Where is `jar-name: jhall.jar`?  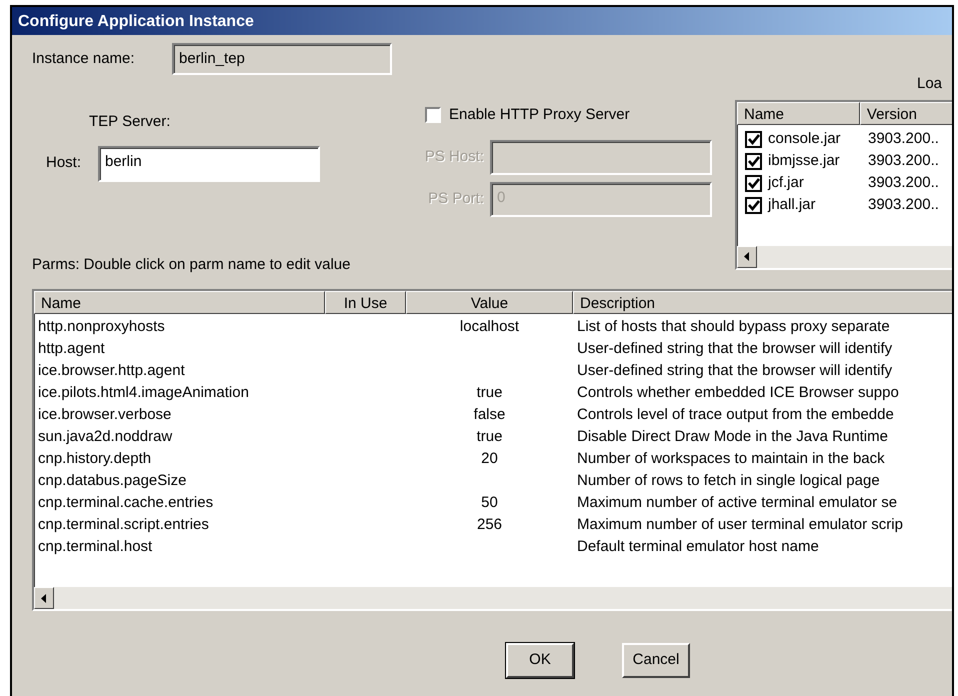
jar-name: jhall.jar is located at coordinates (792, 205).